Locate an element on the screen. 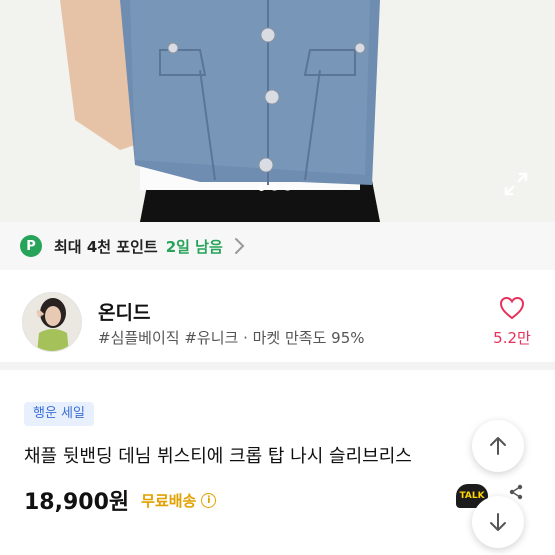  favorite-button: 5.2만 is located at coordinates (512, 322).